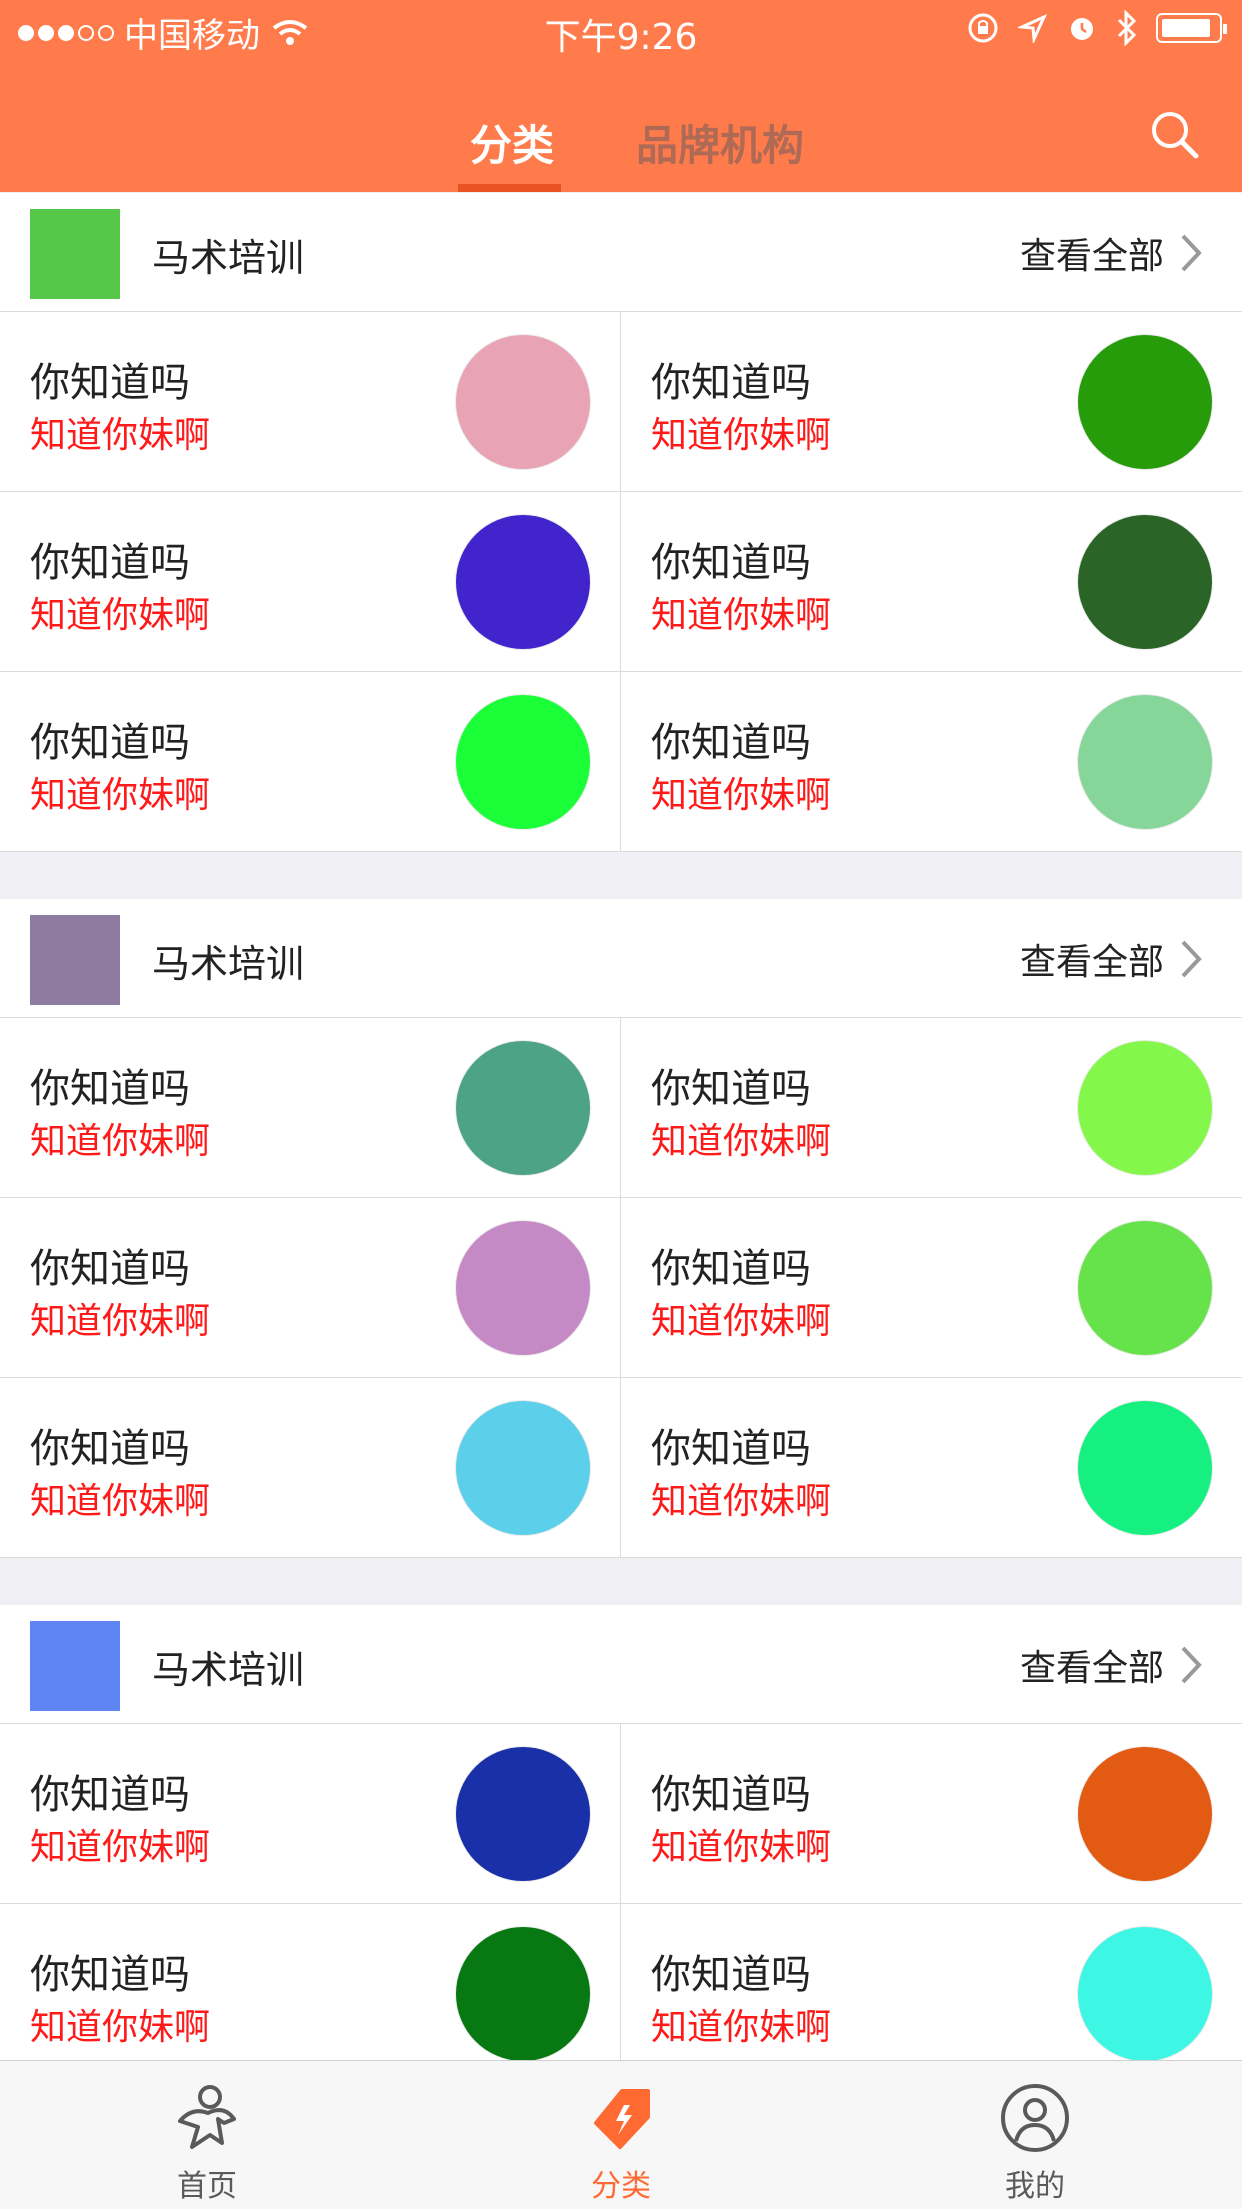  What do you see at coordinates (621, 96) in the screenshot?
I see `header: 中国移动 下午9:26 分类 品牌机构` at bounding box center [621, 96].